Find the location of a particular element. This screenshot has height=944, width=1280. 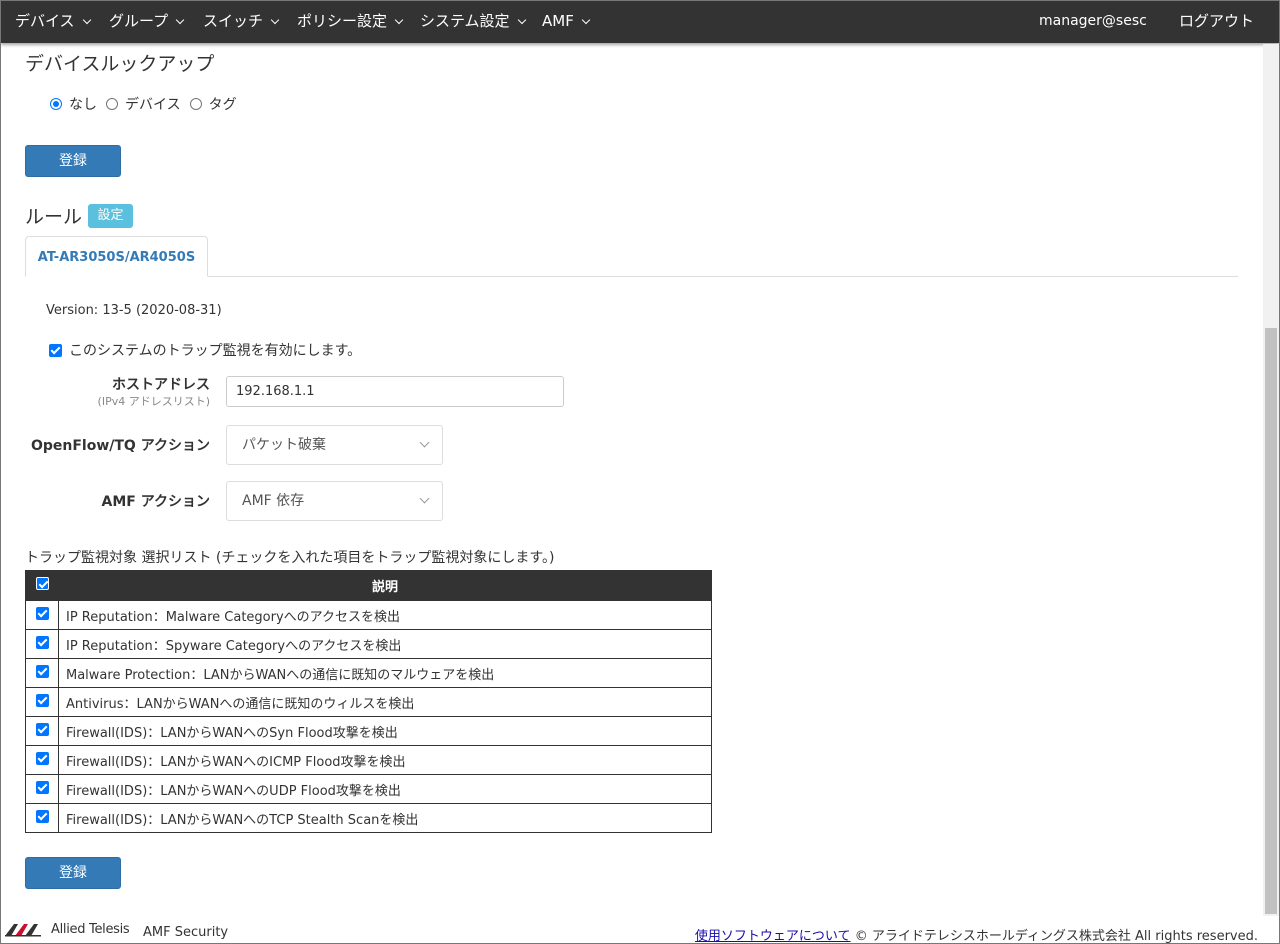

enable-trap-checkbox is located at coordinates (55, 350).